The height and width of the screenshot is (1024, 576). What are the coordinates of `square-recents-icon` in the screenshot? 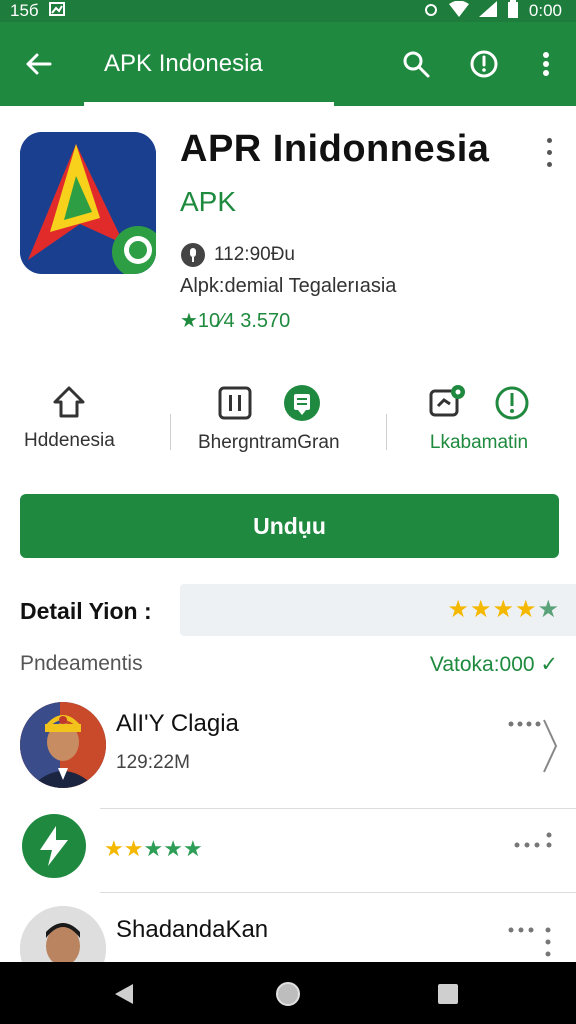 It's located at (448, 994).